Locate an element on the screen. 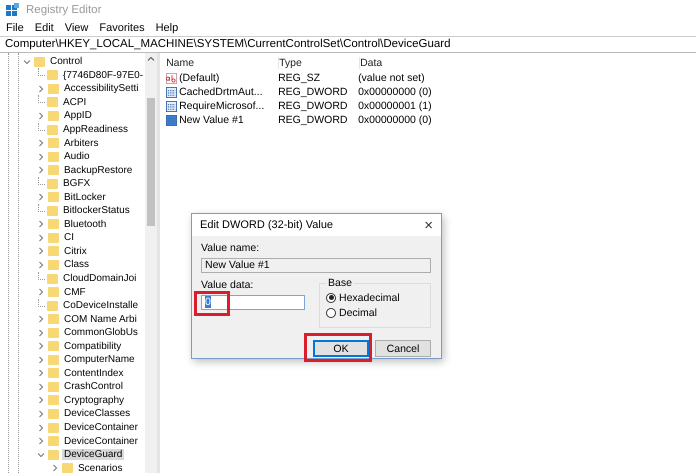 The height and width of the screenshot is (476, 696). tree-item: ContentIndex is located at coordinates (94, 373).